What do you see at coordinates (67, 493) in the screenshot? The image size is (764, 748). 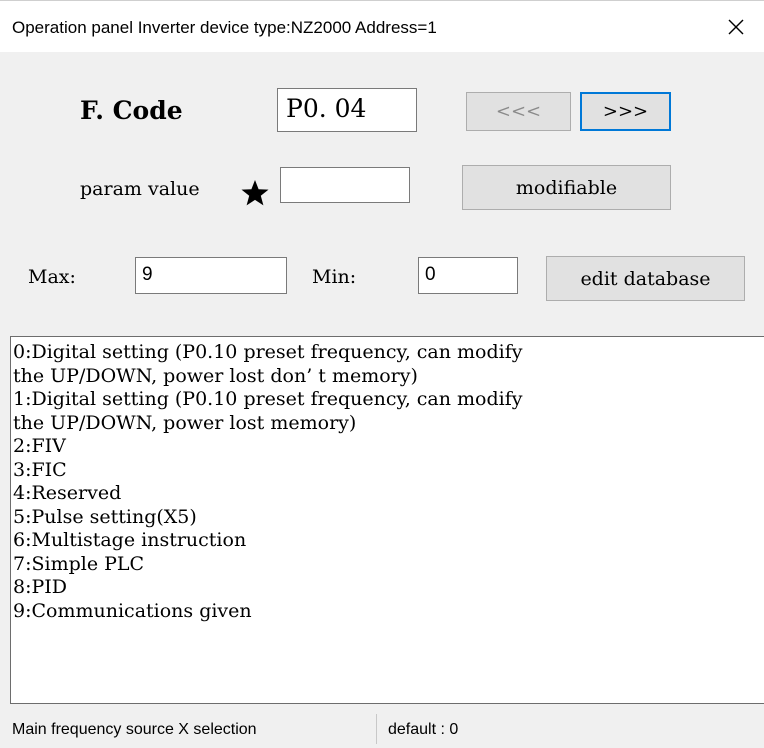 I see `description-line: 4:Reserved` at bounding box center [67, 493].